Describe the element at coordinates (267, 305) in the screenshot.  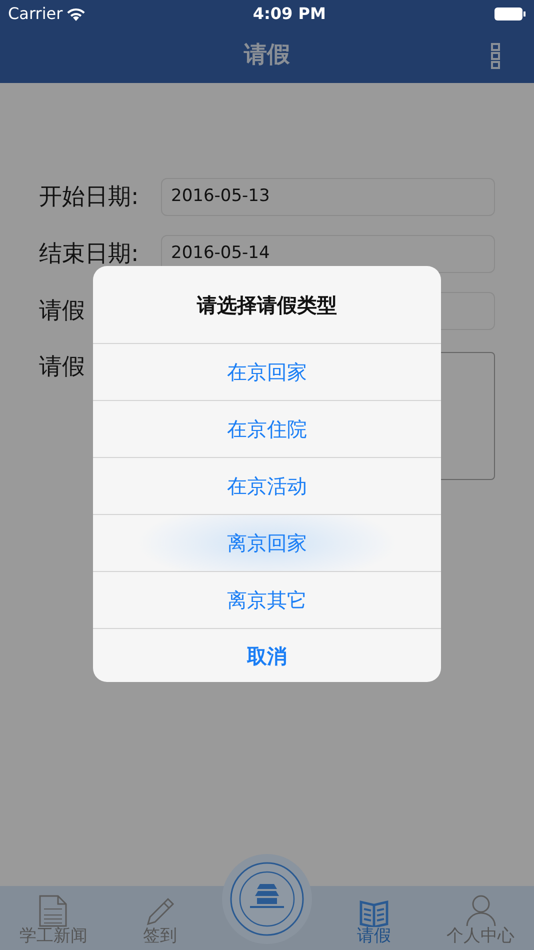
I see `dialog-title: 请选择请假类型` at that location.